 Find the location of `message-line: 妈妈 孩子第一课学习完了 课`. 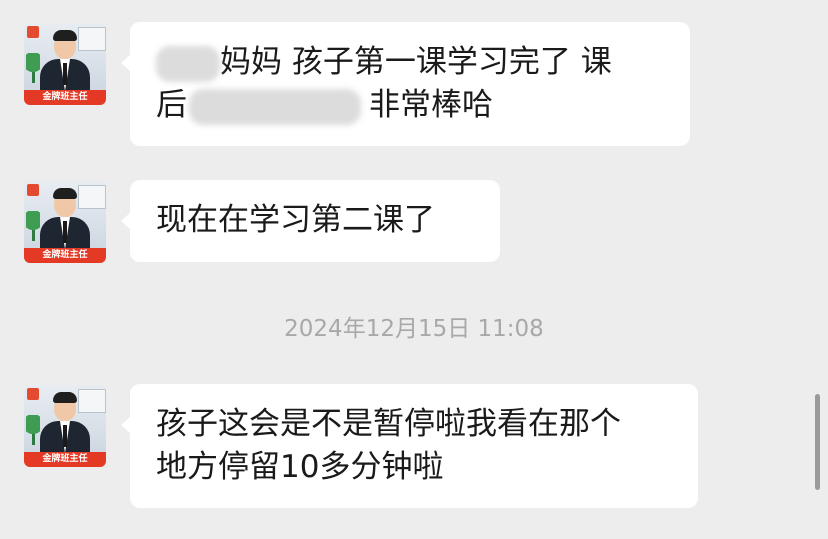

message-line: 妈妈 孩子第一课学习完了 课 is located at coordinates (410, 62).